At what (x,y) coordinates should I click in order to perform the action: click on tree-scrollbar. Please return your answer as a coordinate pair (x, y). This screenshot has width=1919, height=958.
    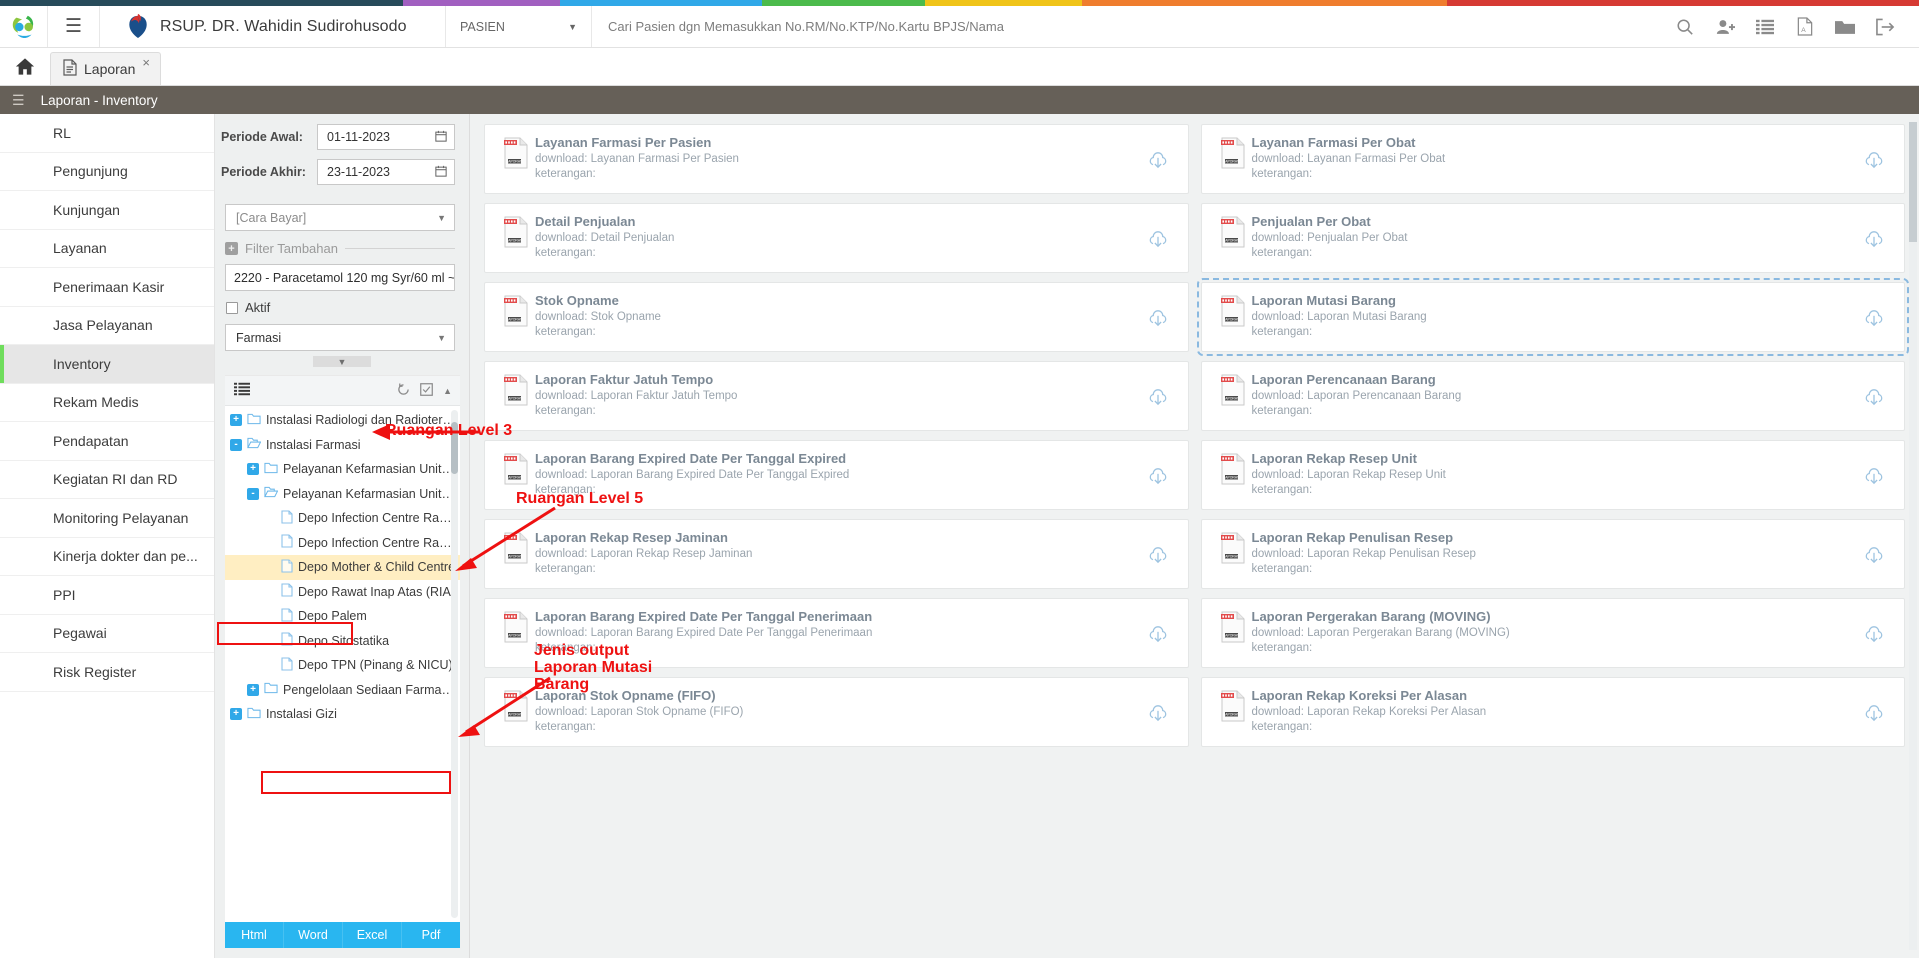
    Looking at the image, I should click on (454, 664).